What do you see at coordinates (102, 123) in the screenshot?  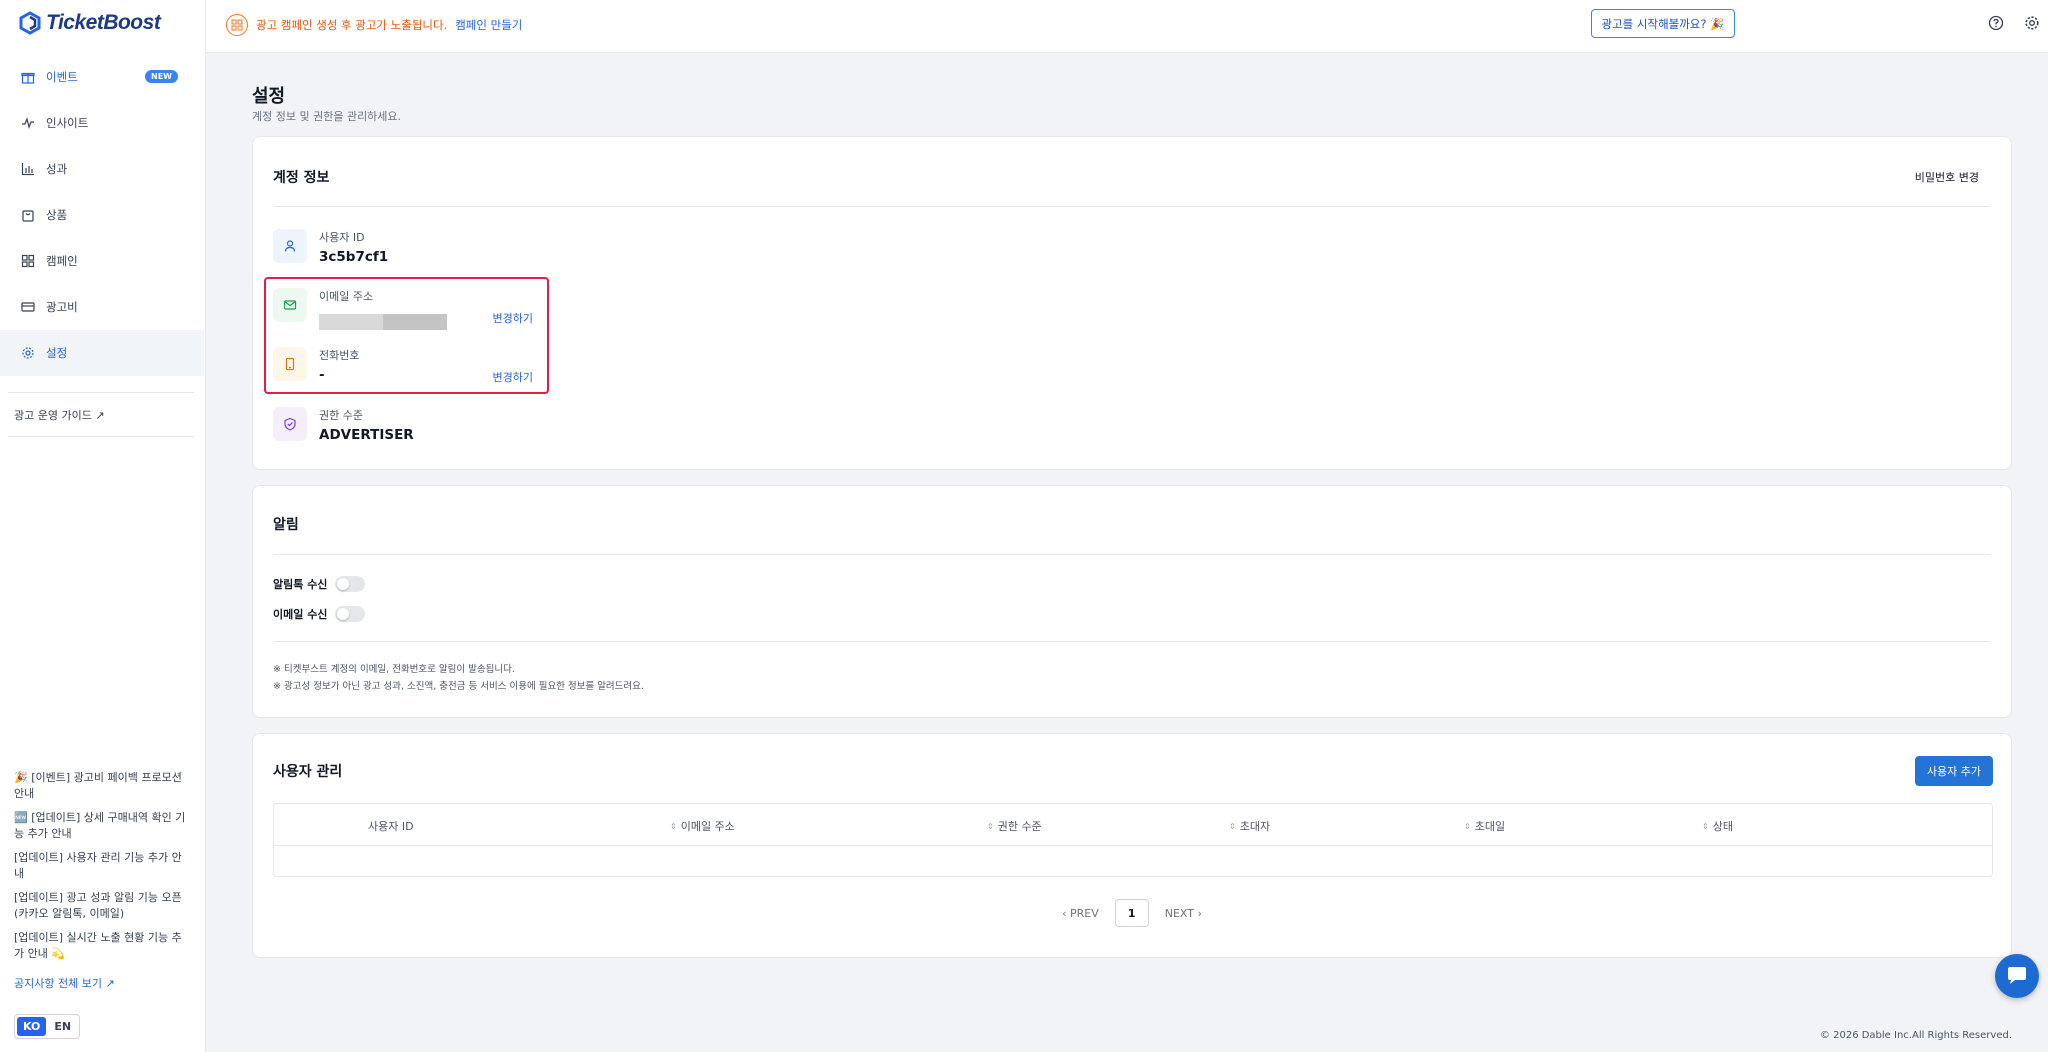 I see `sidebar-item-insights: 인사이트` at bounding box center [102, 123].